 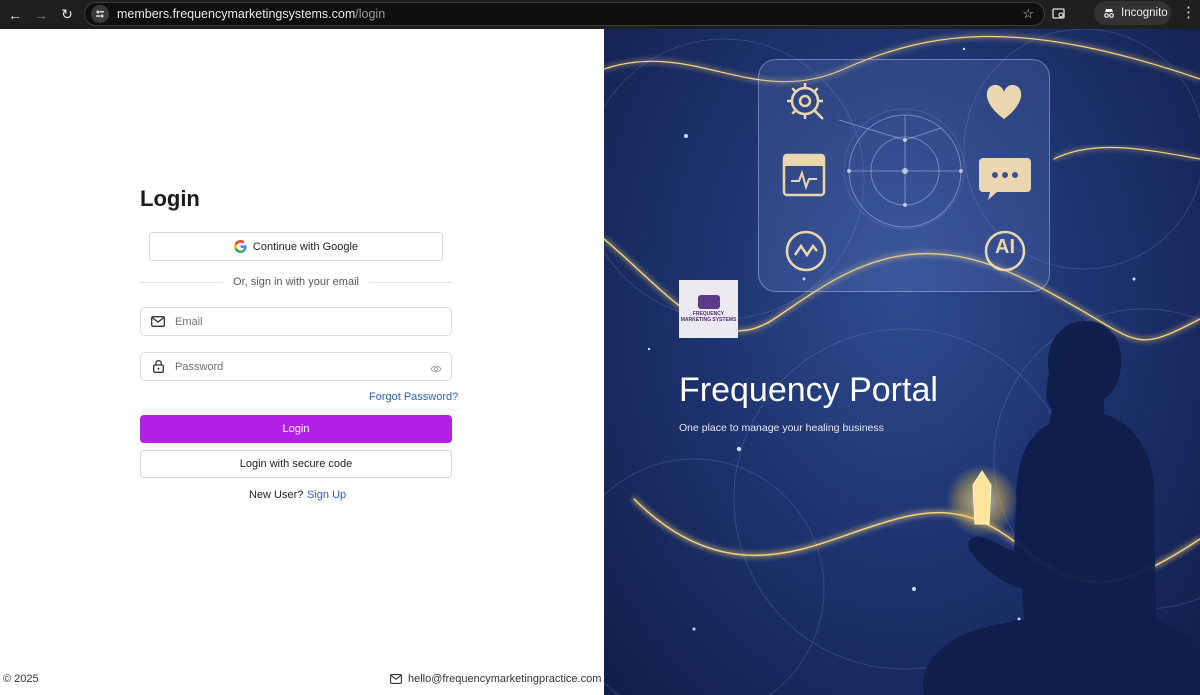 What do you see at coordinates (1005, 179) in the screenshot?
I see `chat-bubble-icon` at bounding box center [1005, 179].